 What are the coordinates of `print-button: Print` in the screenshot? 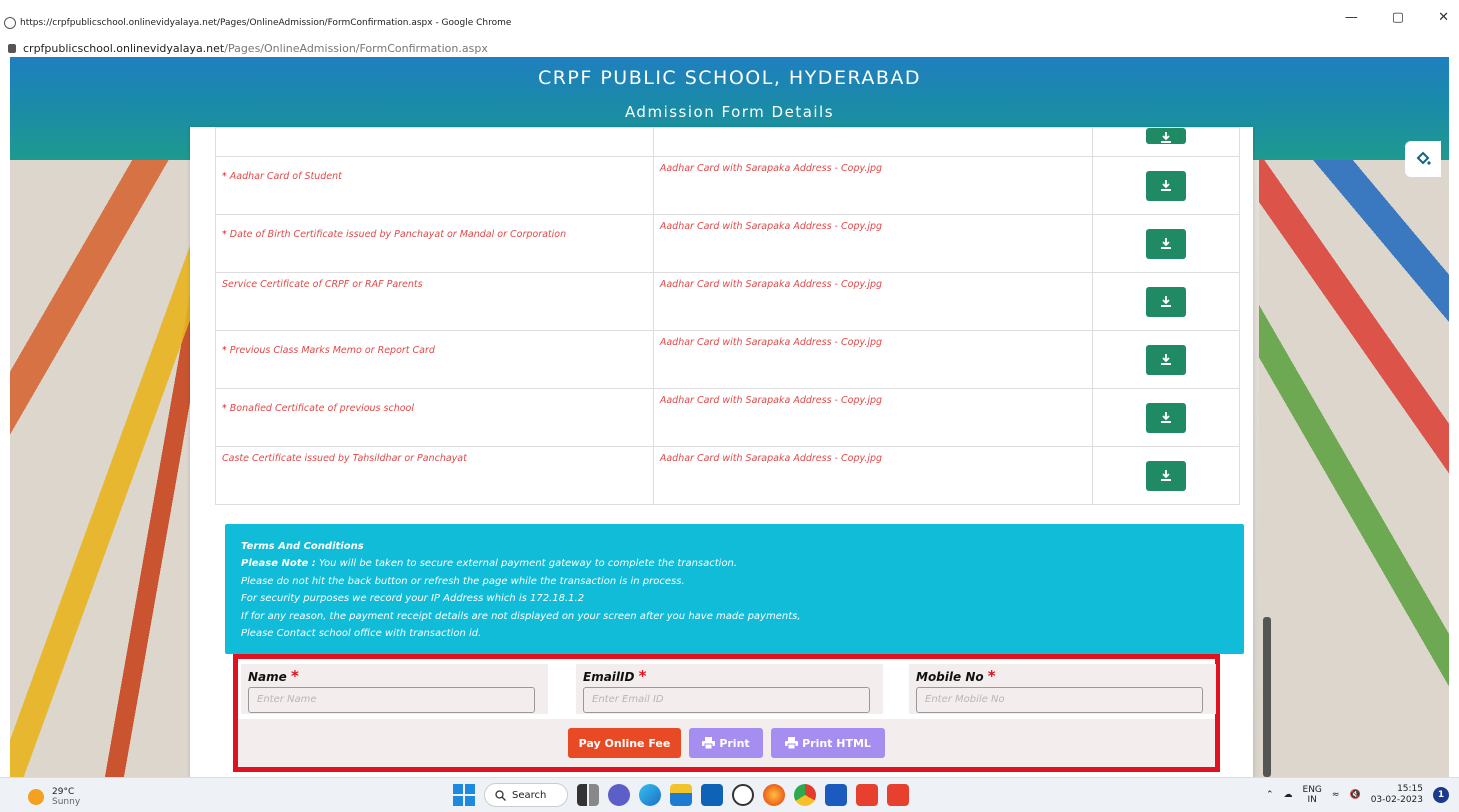 It's located at (726, 743).